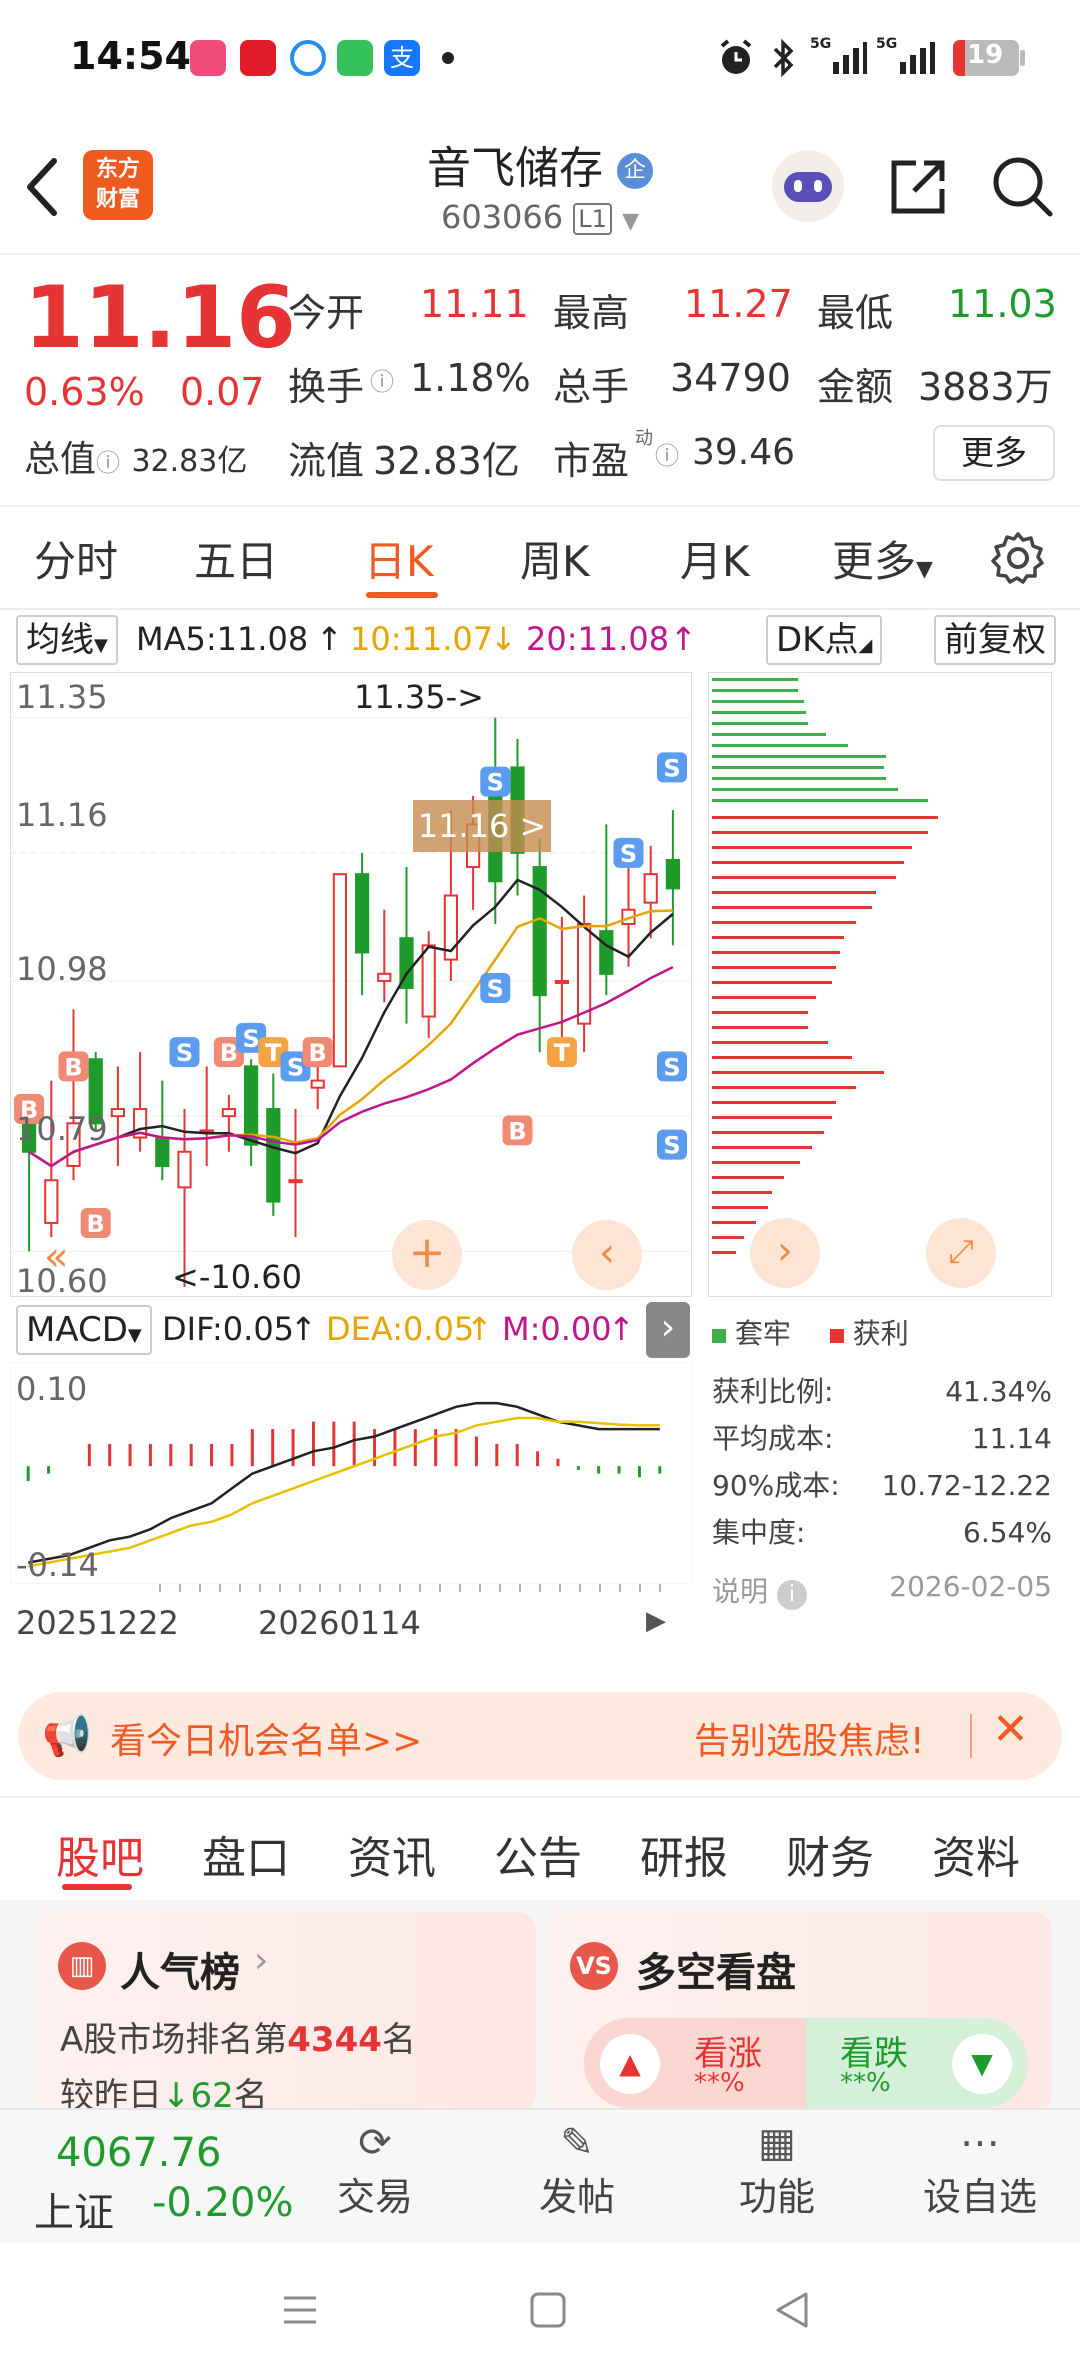 Image resolution: width=1080 pixels, height=2376 pixels. Describe the element at coordinates (966, 1485) in the screenshot. I see `stat-value: 10.72-12.22` at that location.